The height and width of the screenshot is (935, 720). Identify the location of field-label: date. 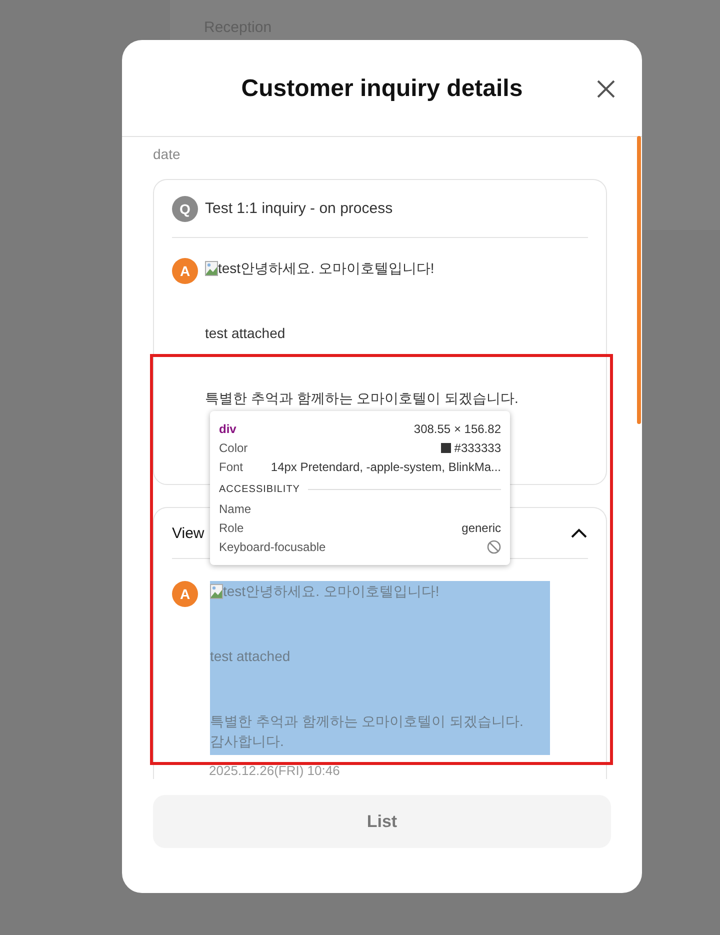
(166, 155).